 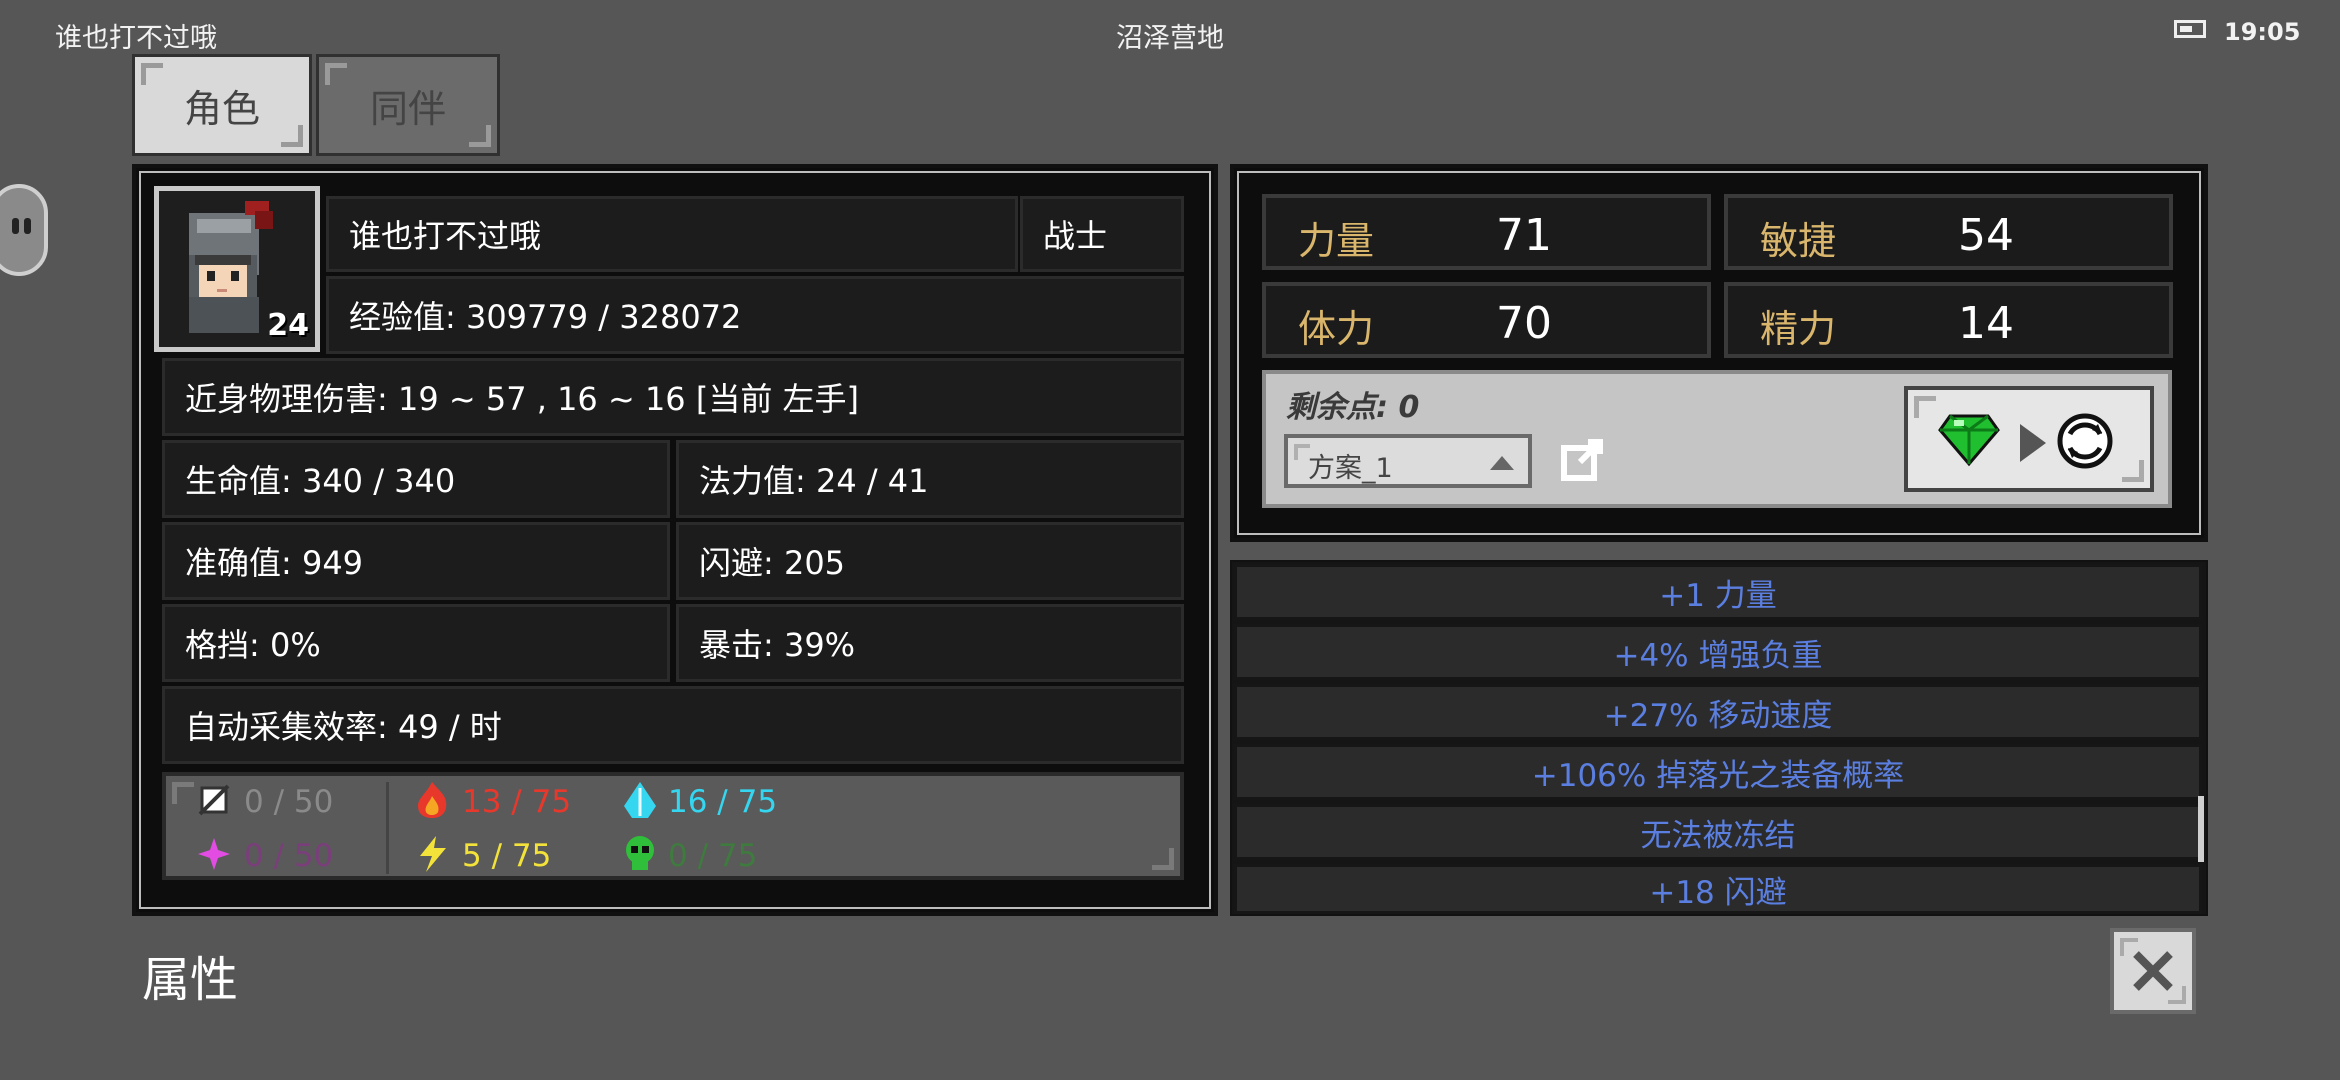 I want to click on status-player-name: 谁也打不过哦, so click(x=136, y=38).